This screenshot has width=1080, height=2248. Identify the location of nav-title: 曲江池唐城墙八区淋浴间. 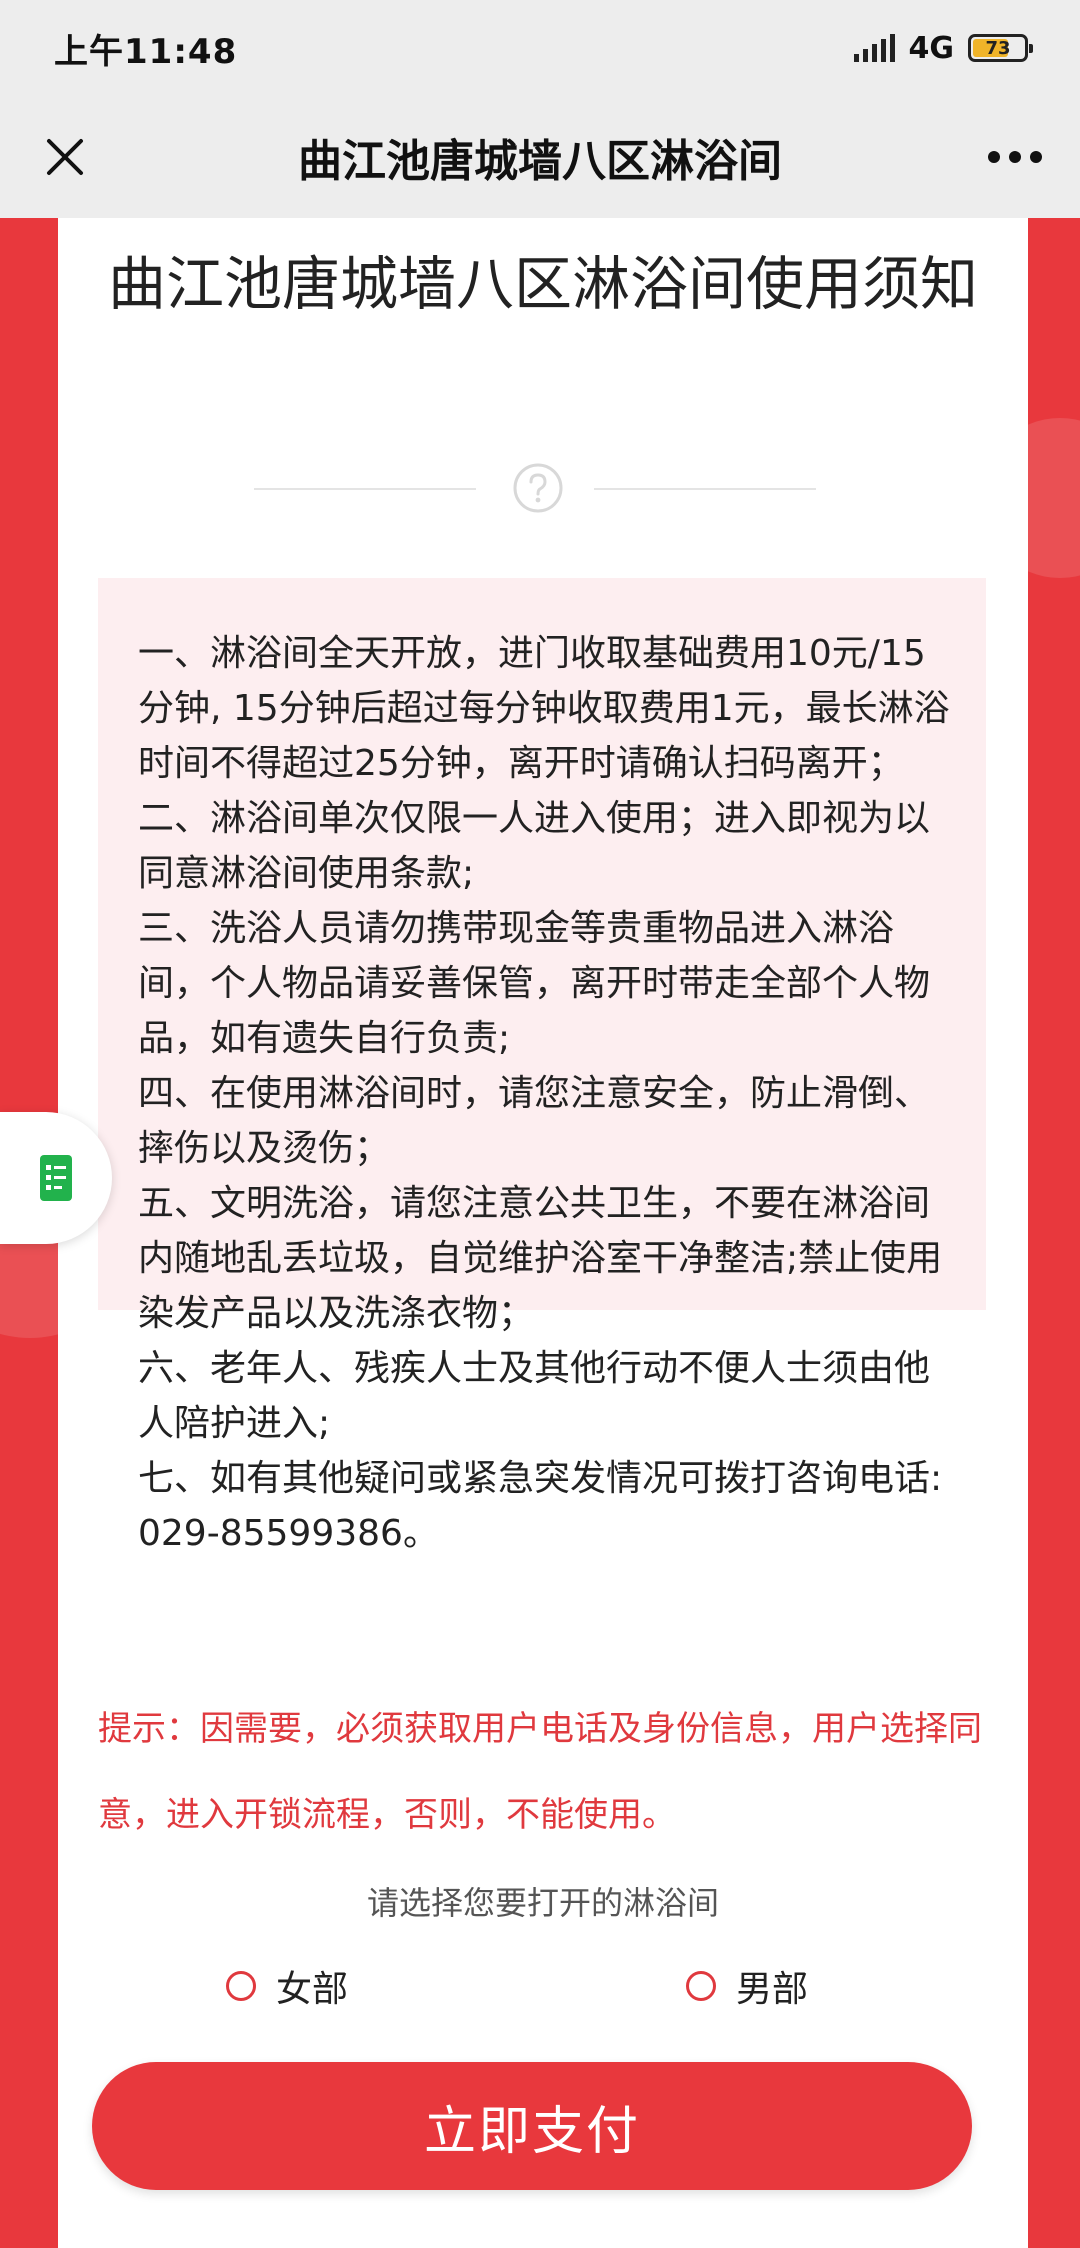
(540, 161).